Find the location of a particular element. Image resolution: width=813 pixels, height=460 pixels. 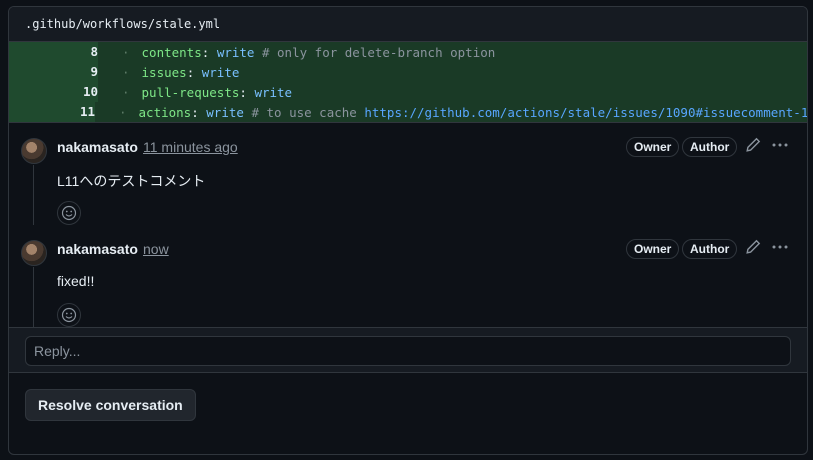

comment-timestamp: 11 minutes ago is located at coordinates (190, 147).